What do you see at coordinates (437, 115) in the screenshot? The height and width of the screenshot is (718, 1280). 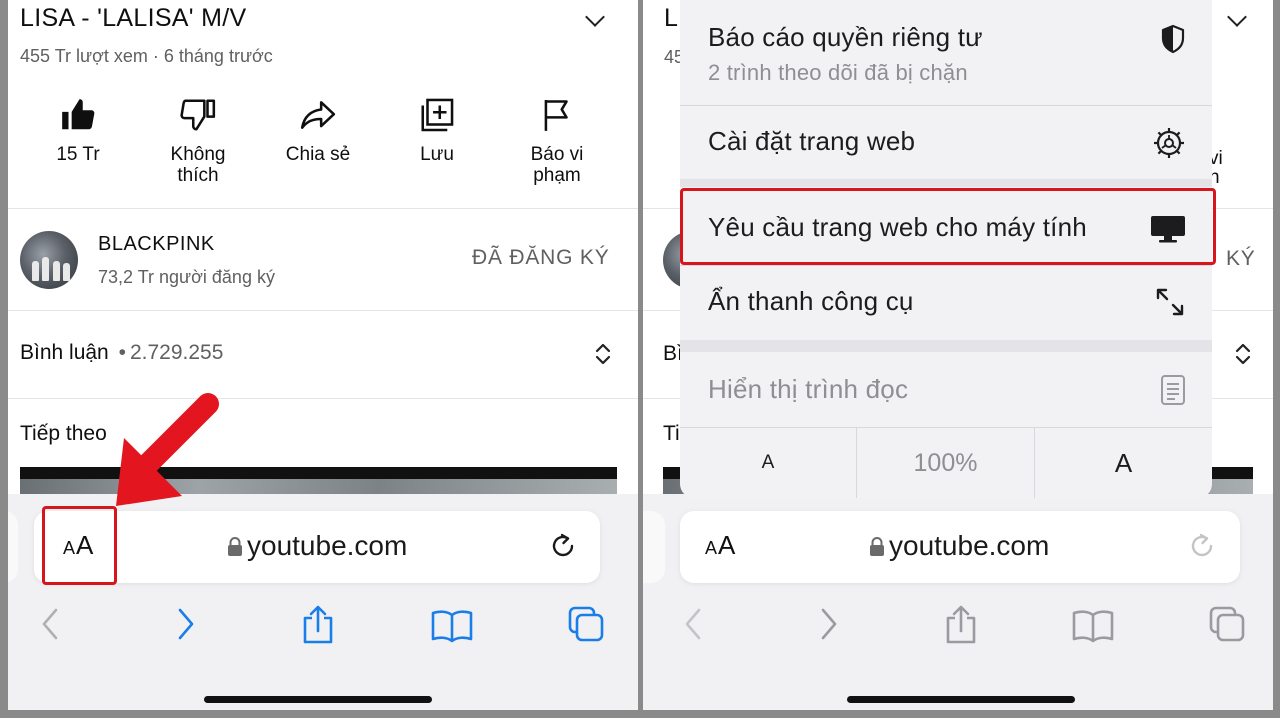 I see `save-playlist-icon` at bounding box center [437, 115].